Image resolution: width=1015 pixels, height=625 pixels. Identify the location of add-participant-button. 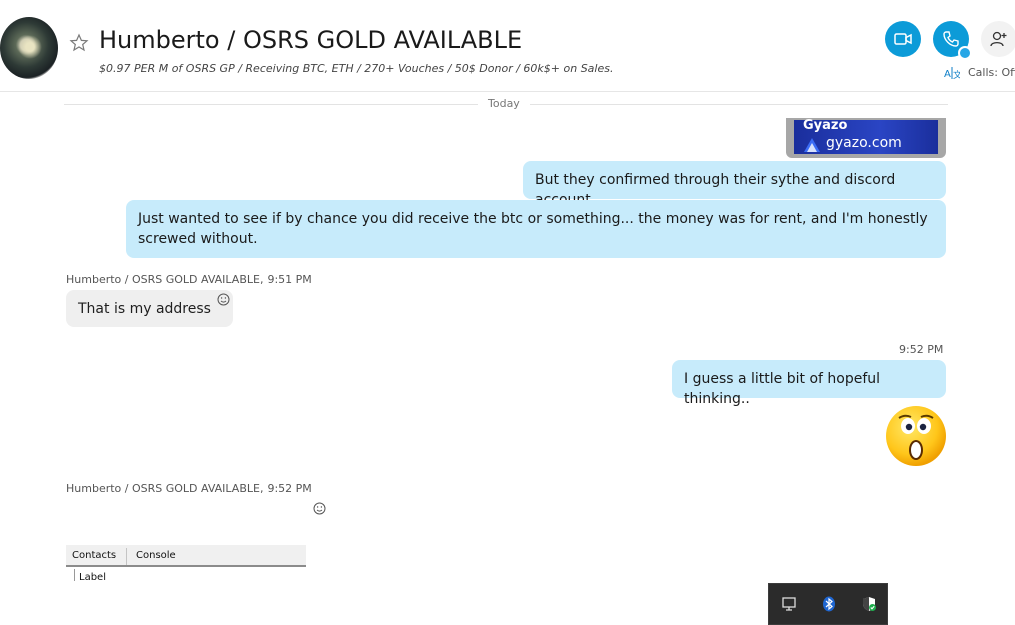
(998, 39).